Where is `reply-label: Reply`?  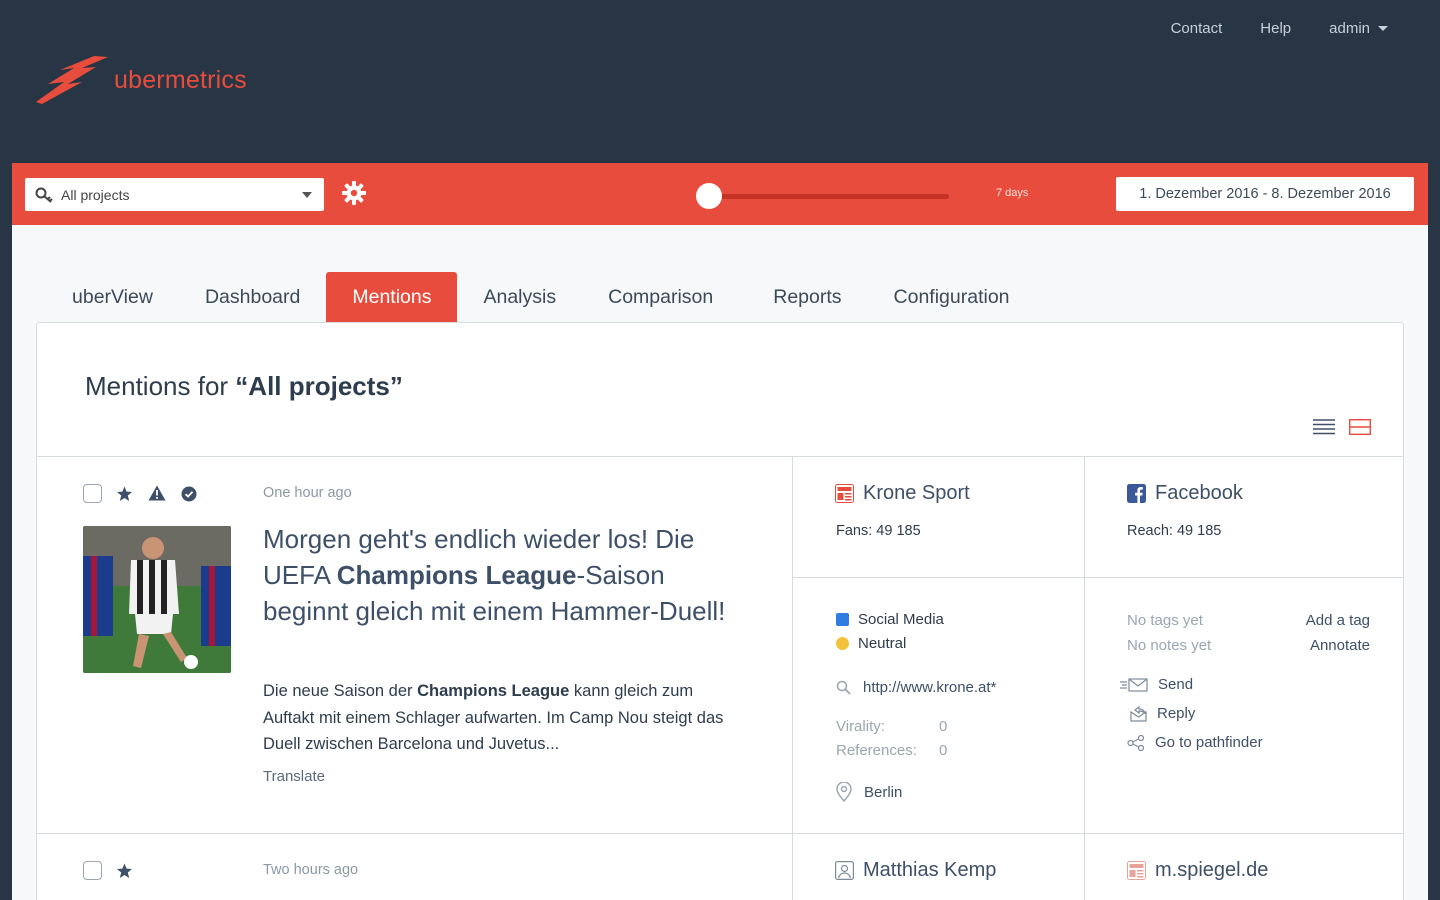
reply-label: Reply is located at coordinates (1176, 713).